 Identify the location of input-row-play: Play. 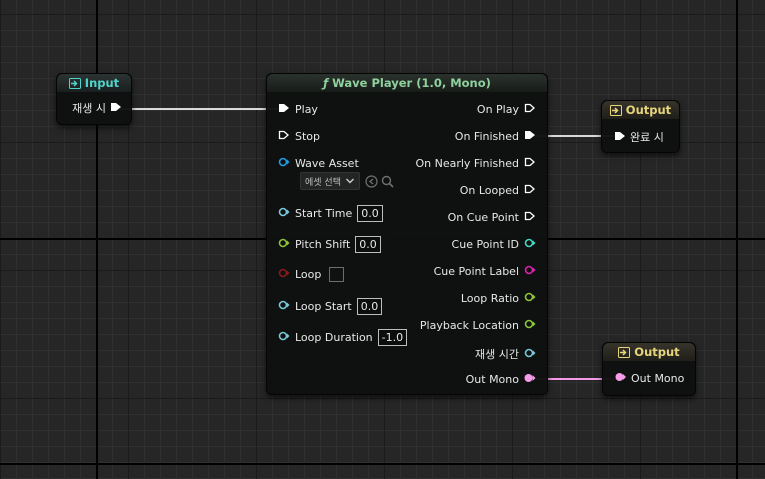
(298, 109).